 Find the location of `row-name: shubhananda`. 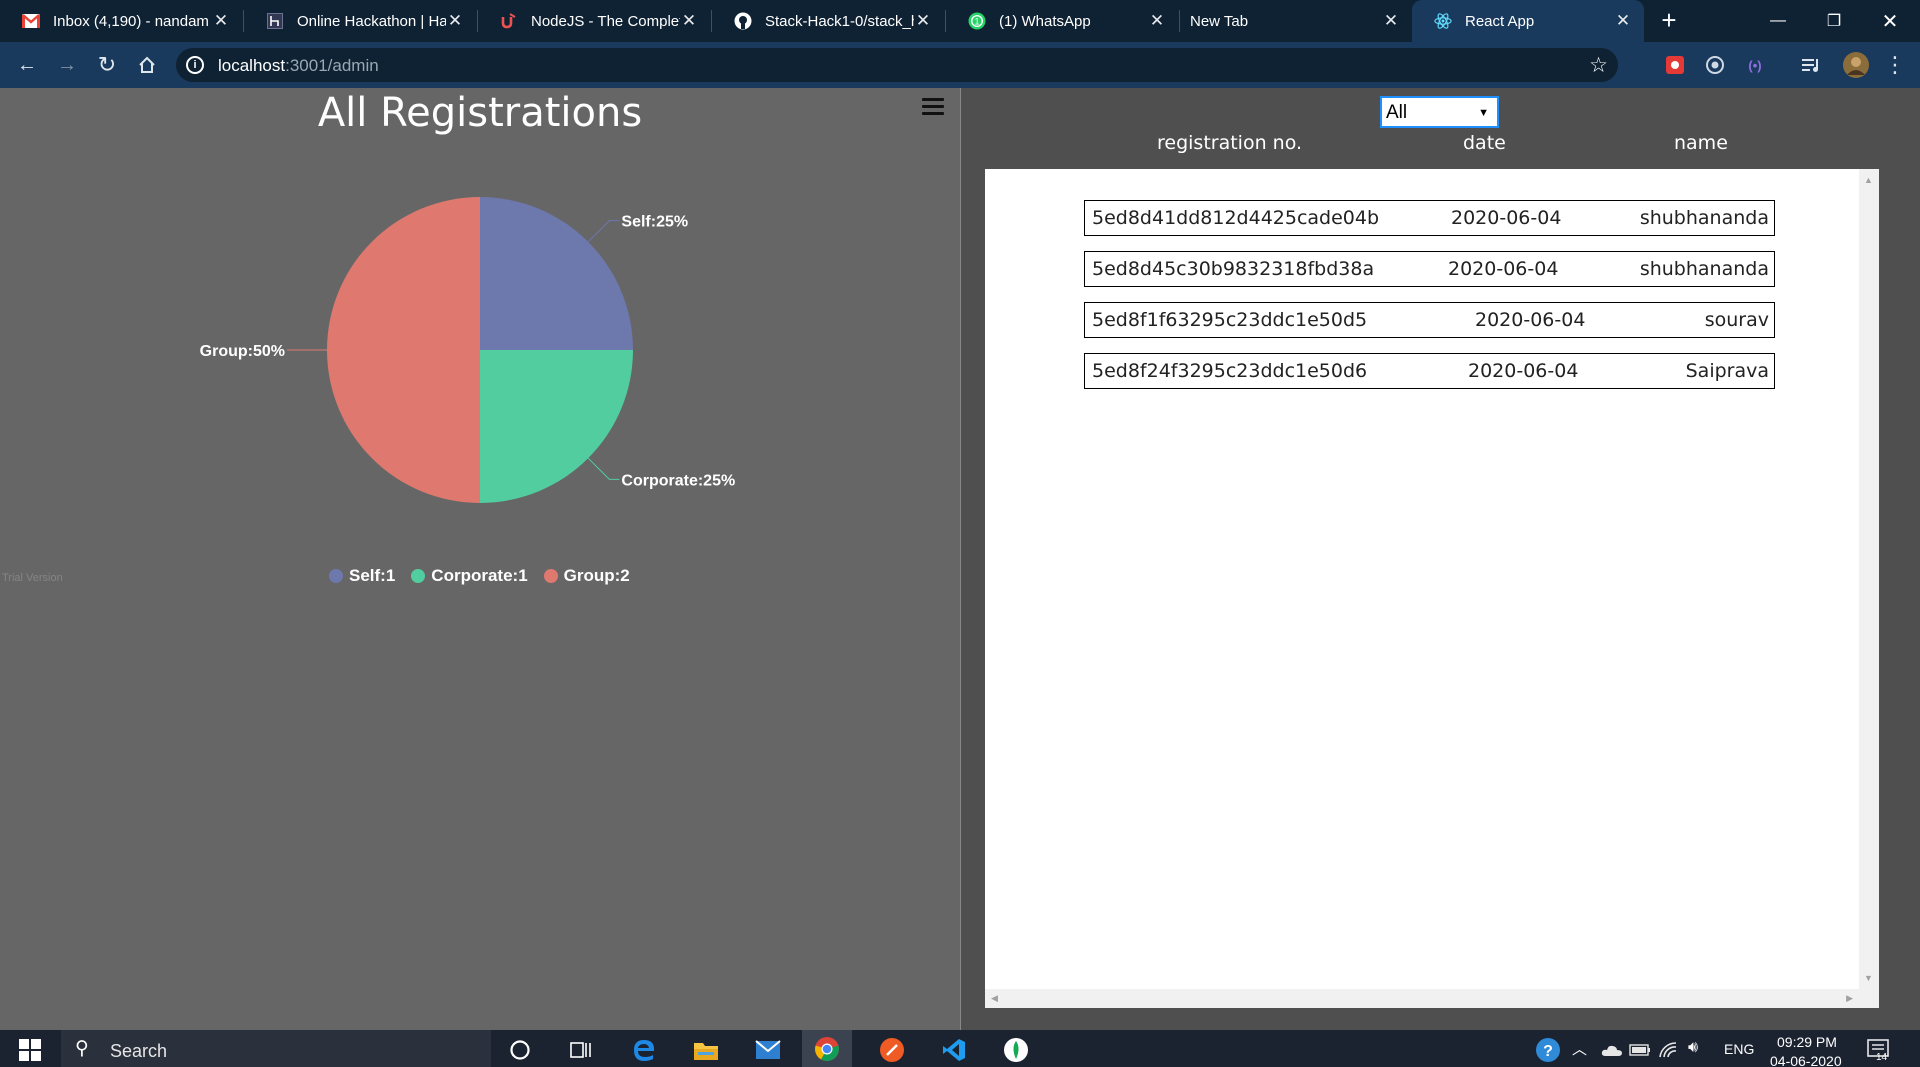

row-name: shubhananda is located at coordinates (1704, 269).